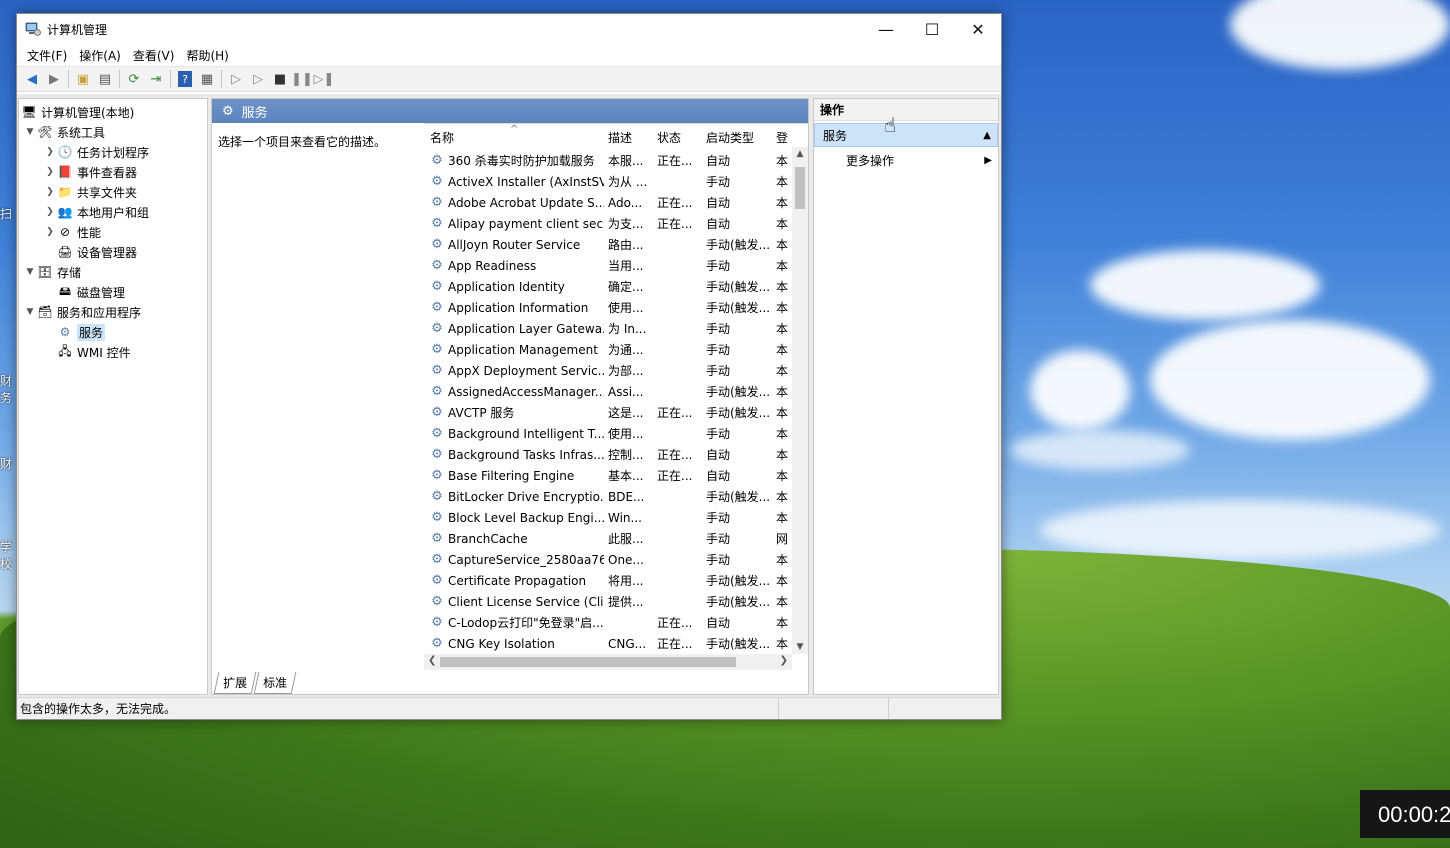 The width and height of the screenshot is (1450, 848). What do you see at coordinates (616, 433) in the screenshot?
I see `table-row: ⚙ Background Intelligent T... 使用... 手动 本` at bounding box center [616, 433].